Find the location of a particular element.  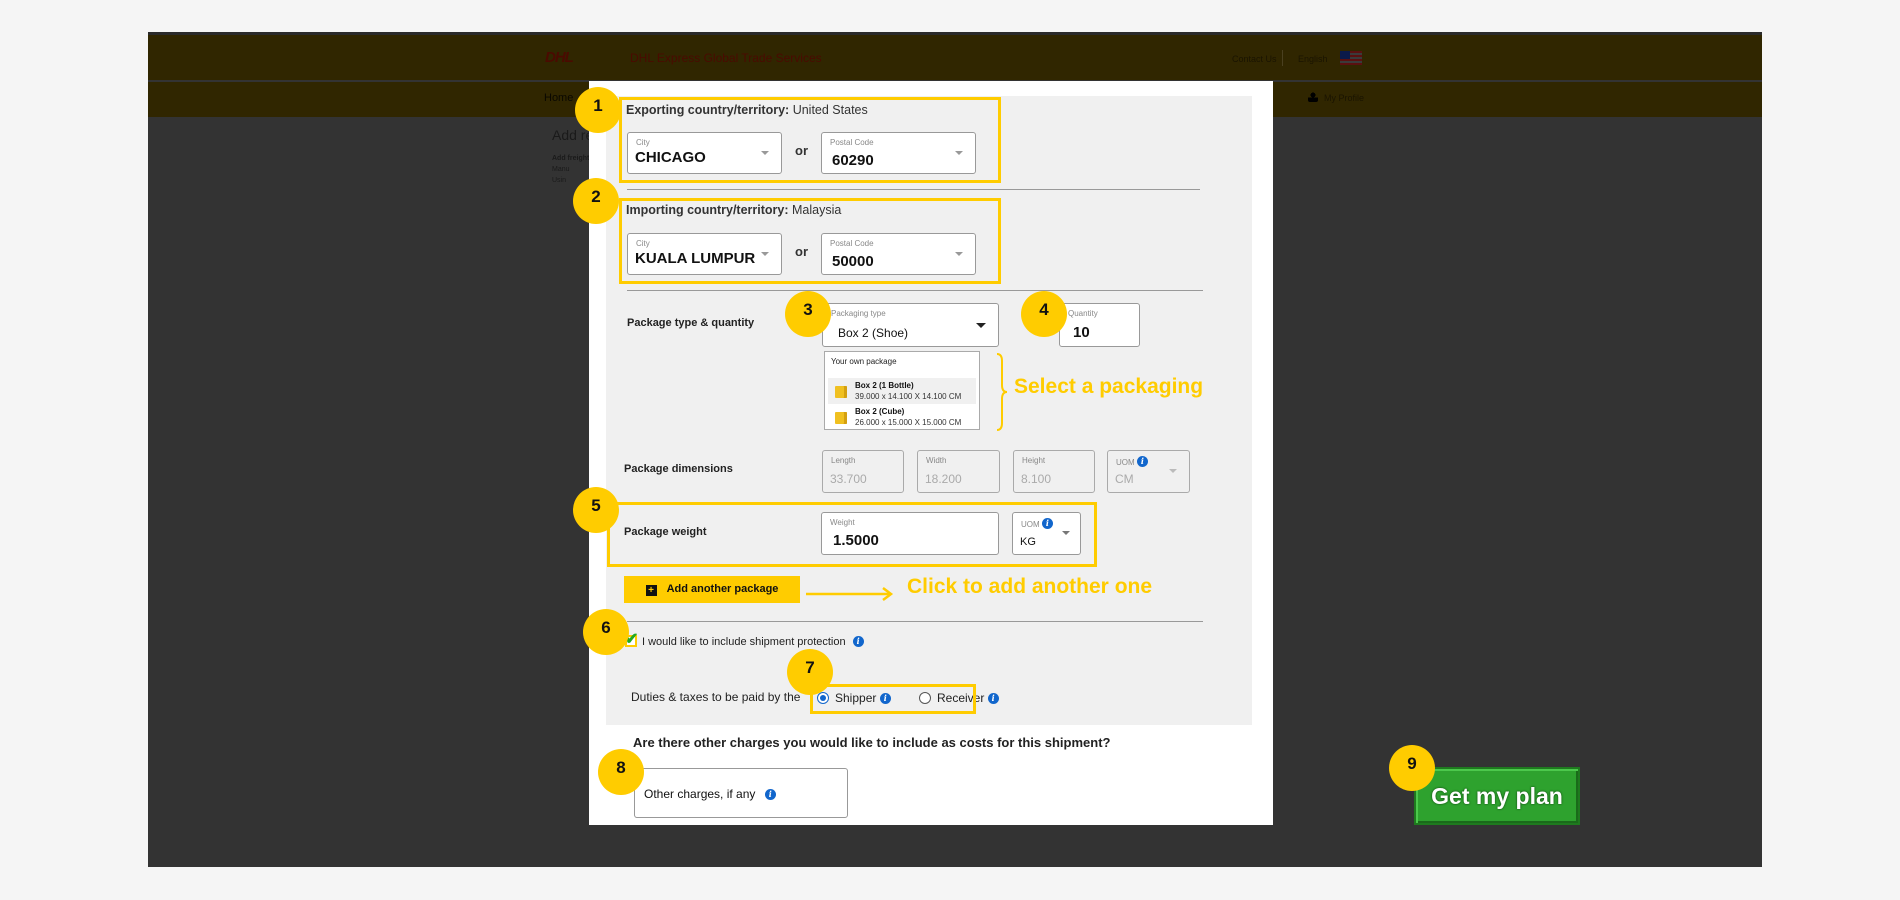

dropdown-option: Your own package is located at coordinates (864, 361).